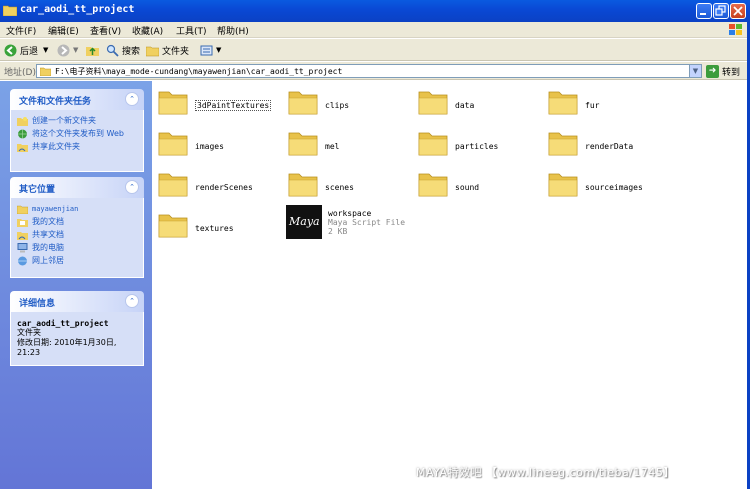  I want to click on file-item-folder: data, so click(478, 104).